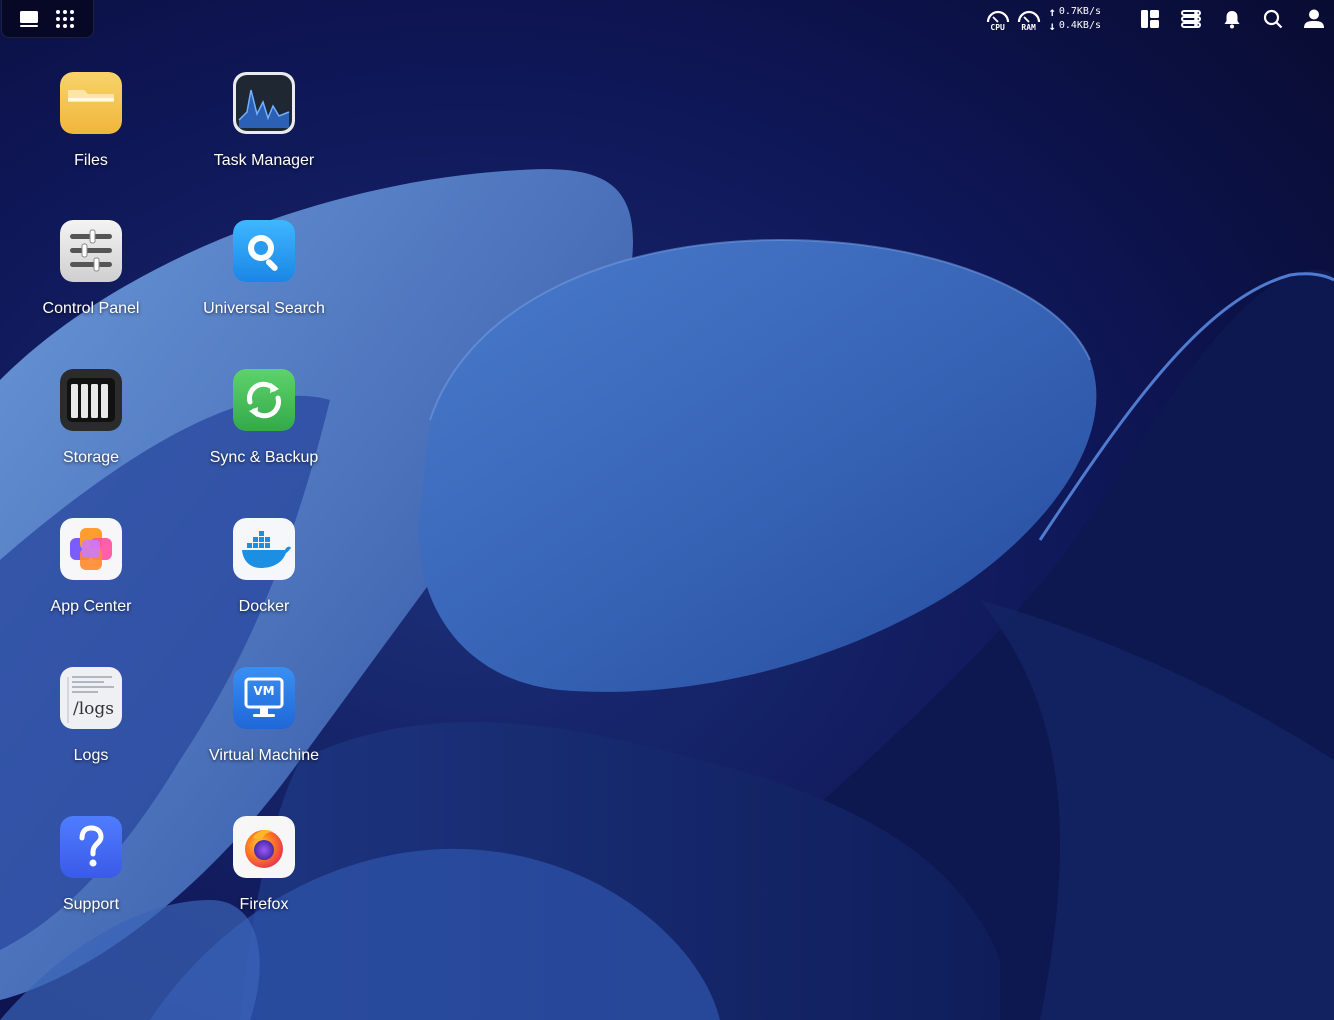 The width and height of the screenshot is (1334, 1020). I want to click on upload-arrow-icon: ↑, so click(1052, 12).